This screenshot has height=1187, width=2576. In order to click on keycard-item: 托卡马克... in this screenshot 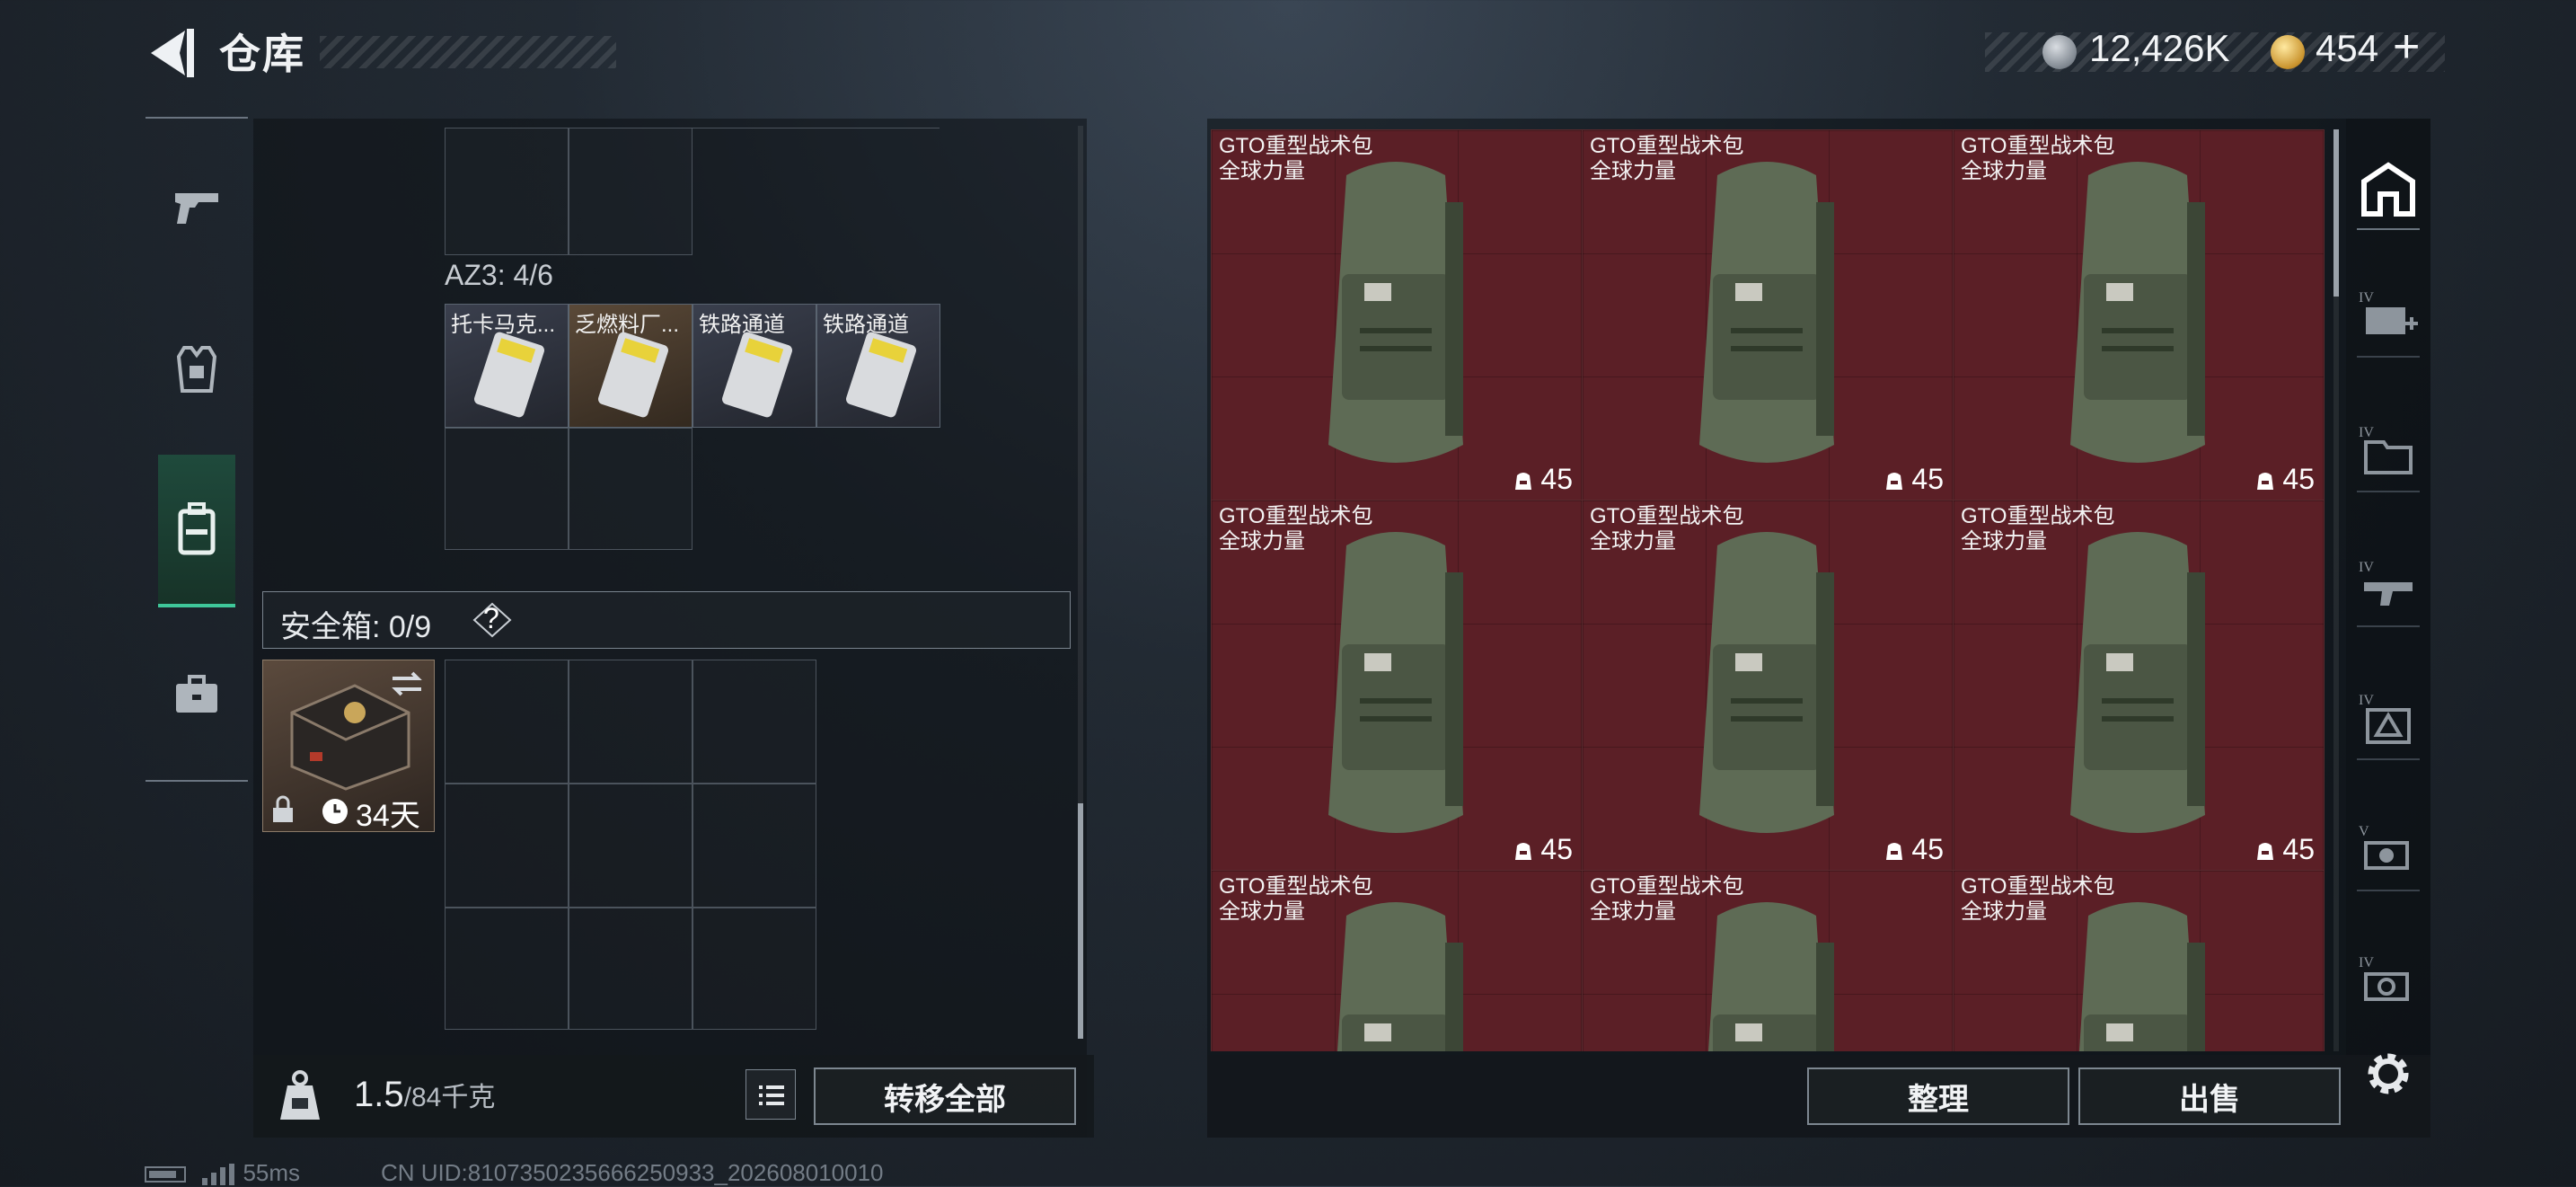, I will do `click(507, 366)`.